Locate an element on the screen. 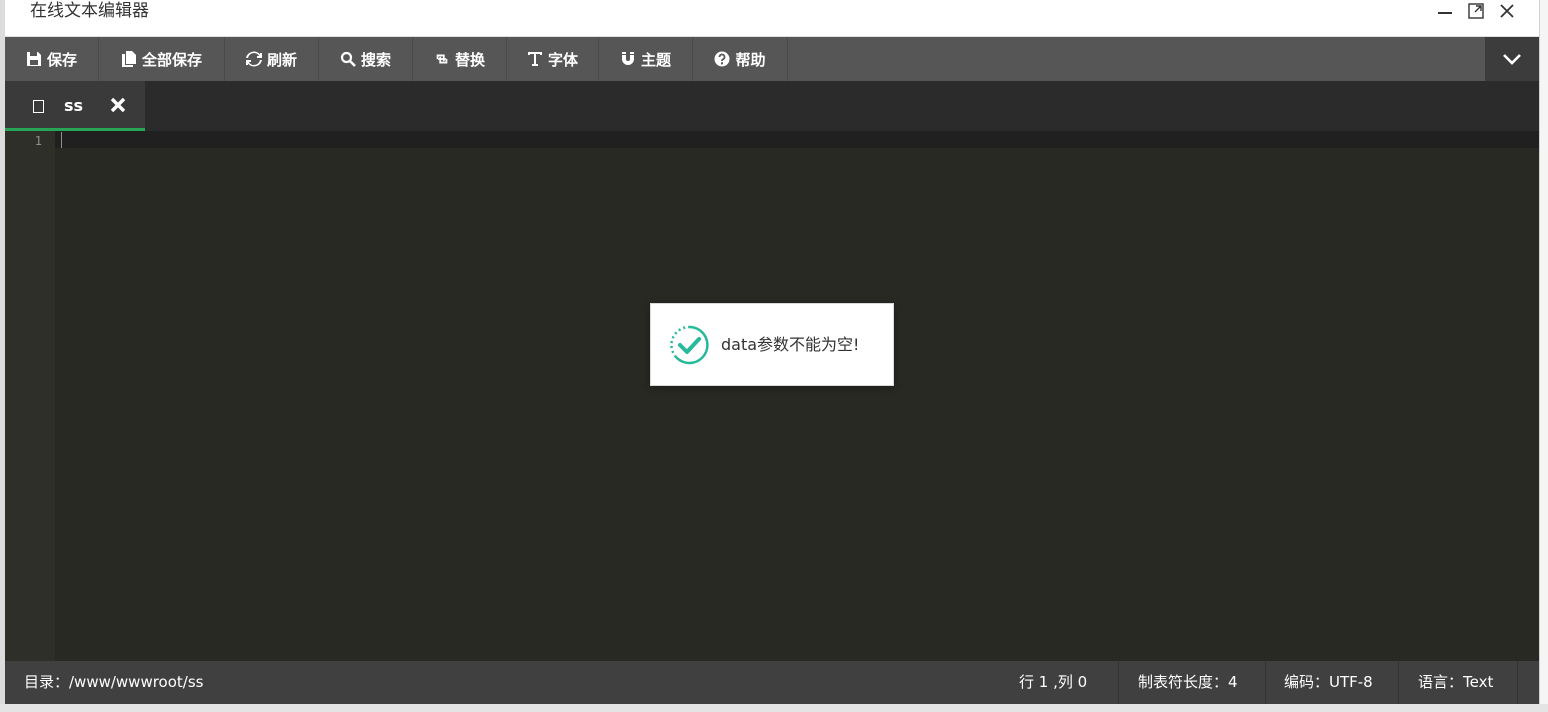 The width and height of the screenshot is (1548, 712). right-edge is located at coordinates (1543, 356).